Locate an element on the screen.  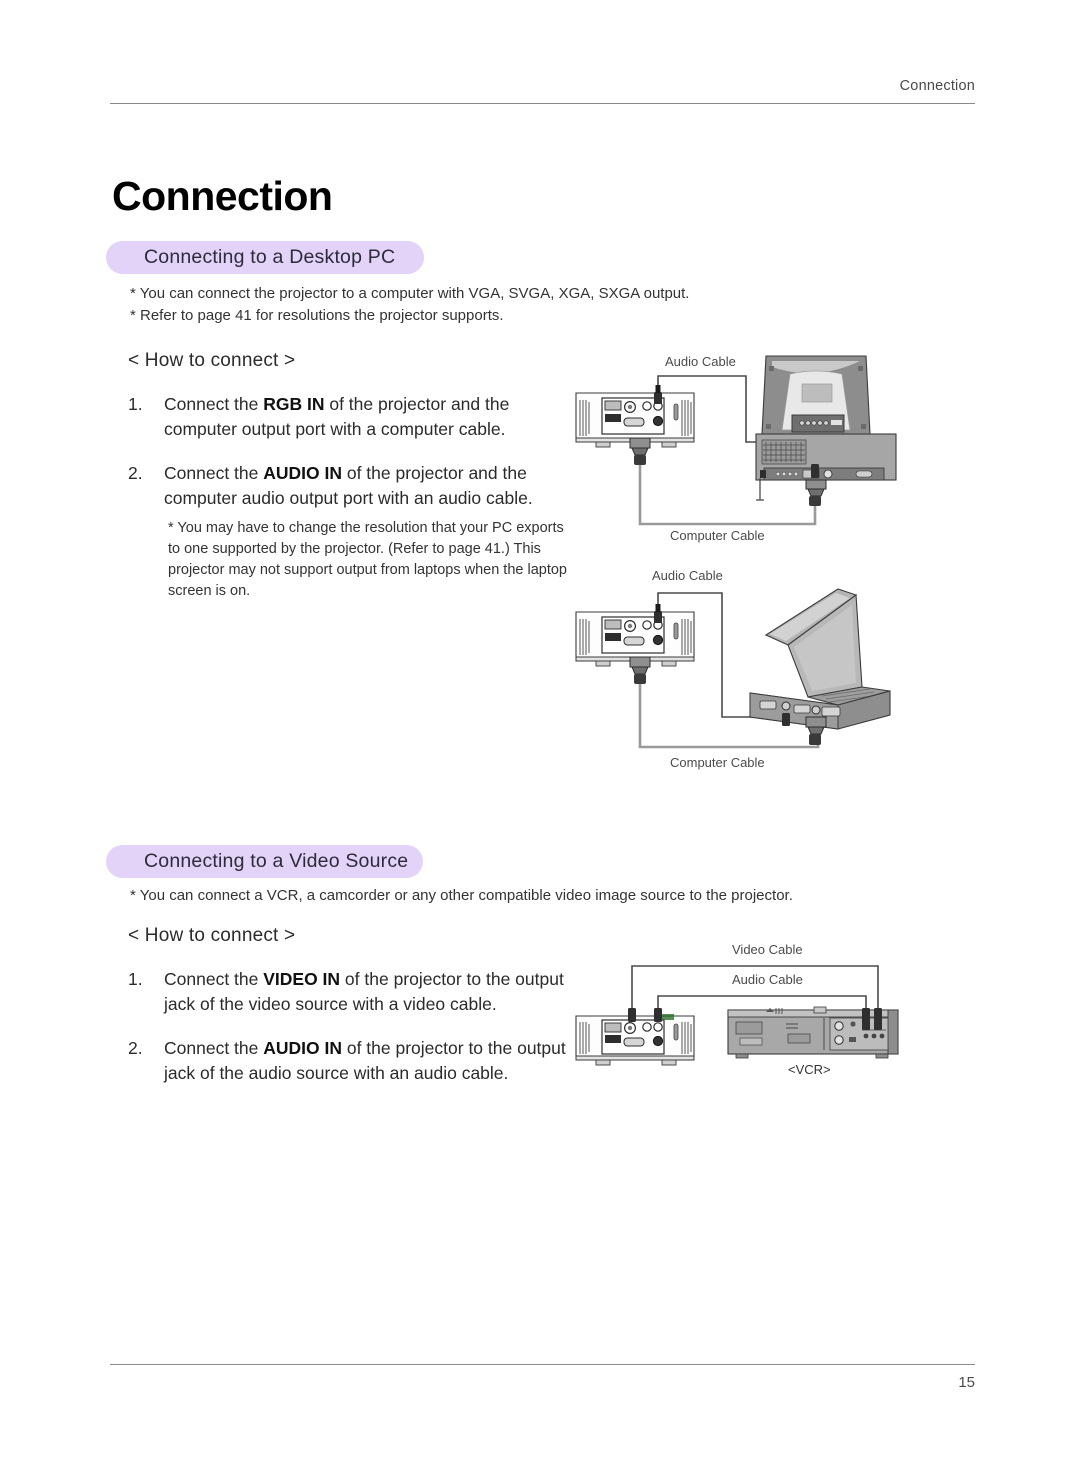
vcr-illustration is located at coordinates (813, 1032).